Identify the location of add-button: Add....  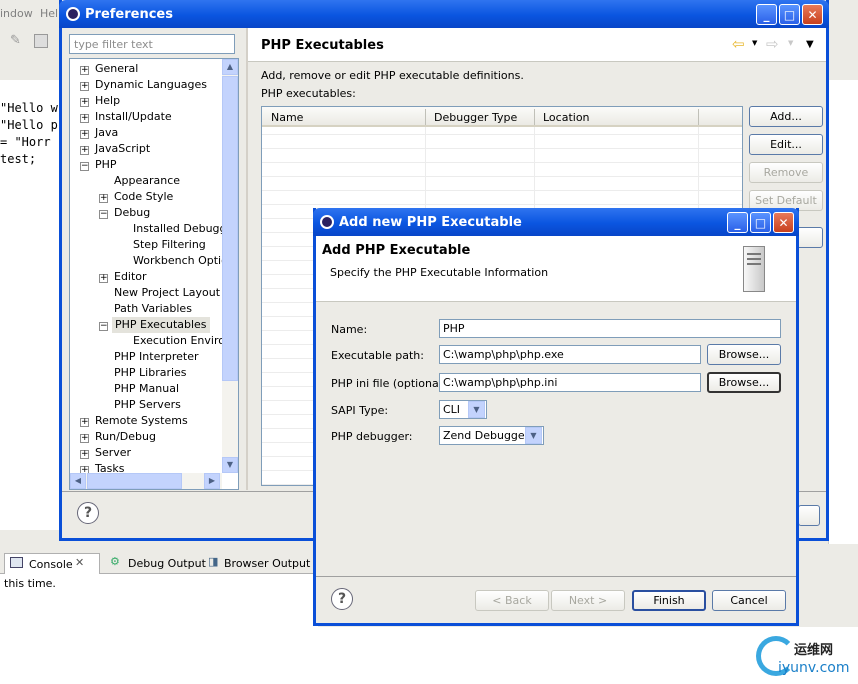
(786, 116).